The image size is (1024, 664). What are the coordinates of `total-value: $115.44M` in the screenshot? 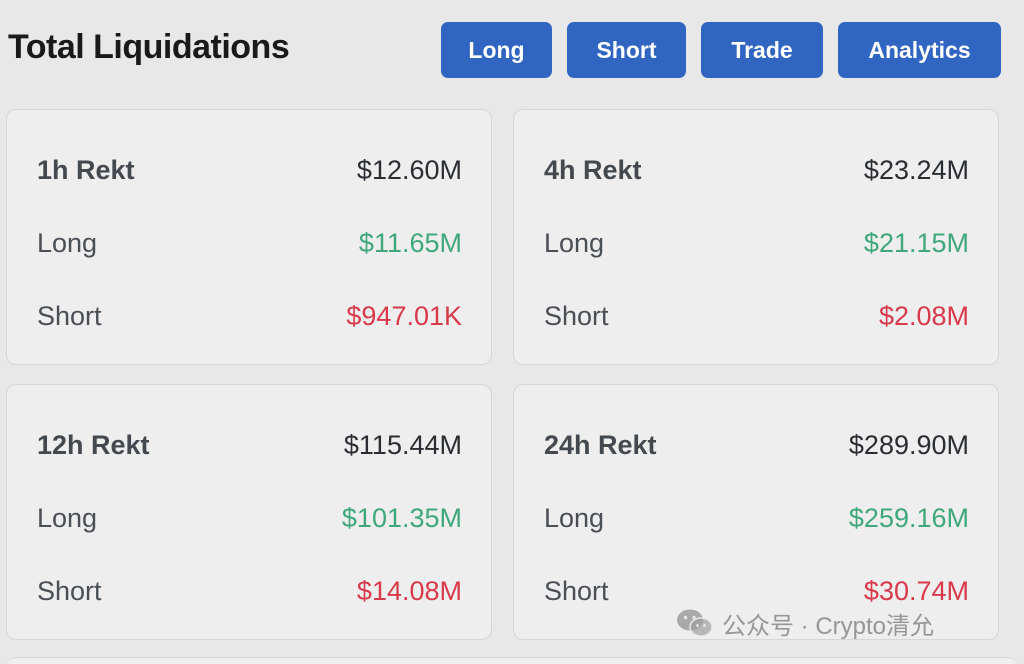 It's located at (402, 444).